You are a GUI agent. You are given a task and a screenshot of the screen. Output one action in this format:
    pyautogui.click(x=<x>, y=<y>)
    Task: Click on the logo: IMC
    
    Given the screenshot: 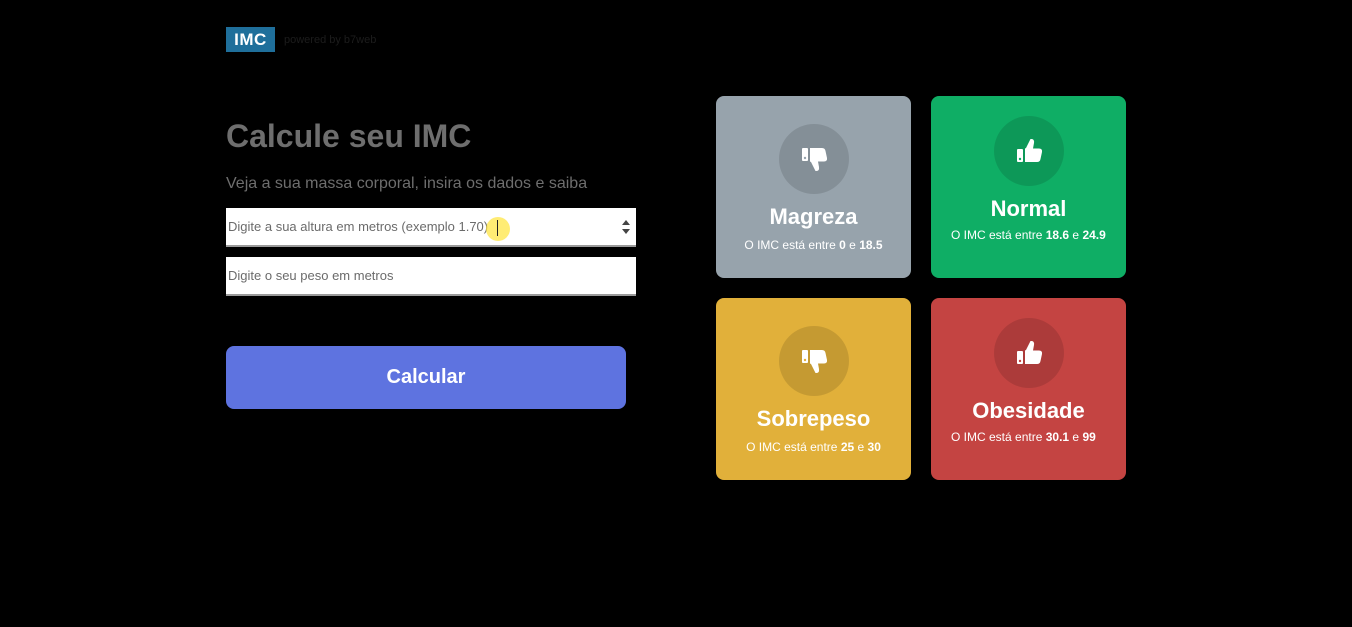 What is the action you would take?
    pyautogui.click(x=250, y=39)
    